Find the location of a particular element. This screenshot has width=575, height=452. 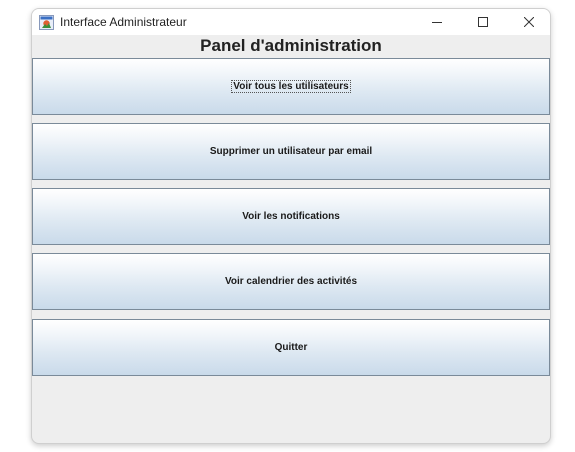

view-all-users-label: Voir tous les utilisateurs is located at coordinates (291, 86).